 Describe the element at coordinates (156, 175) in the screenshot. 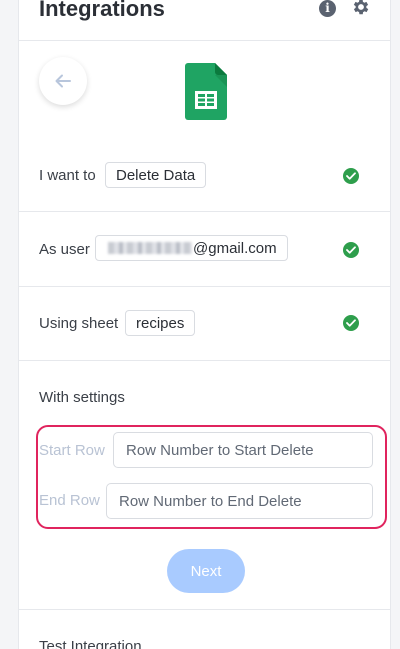

I see `action-select: Delete Data` at that location.